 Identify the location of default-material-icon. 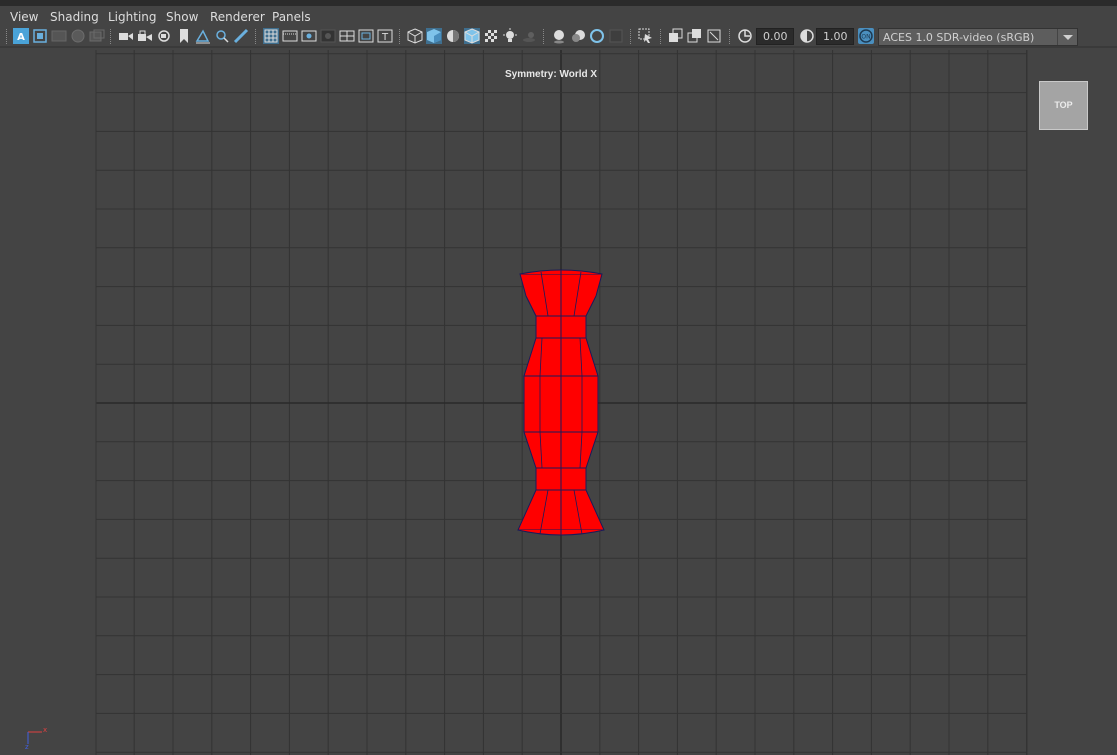
(453, 36).